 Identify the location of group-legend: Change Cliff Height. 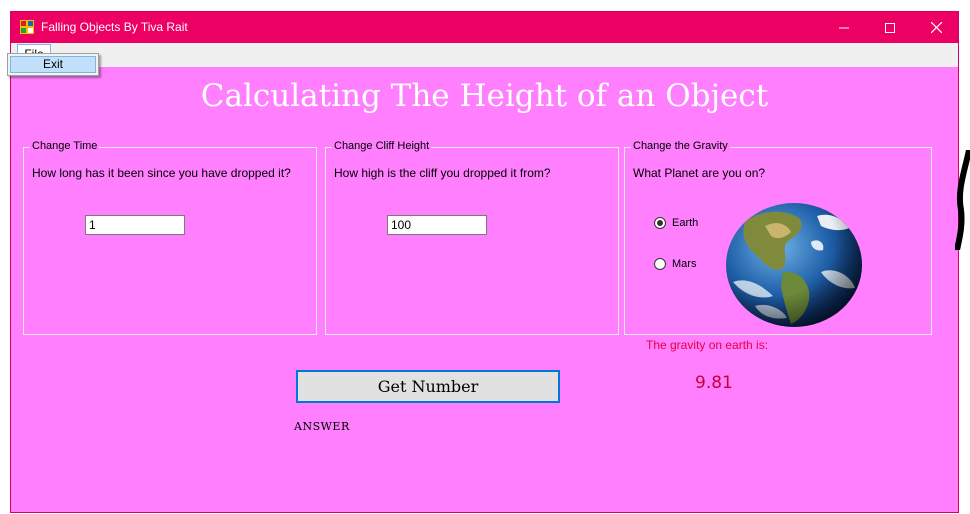
(382, 146).